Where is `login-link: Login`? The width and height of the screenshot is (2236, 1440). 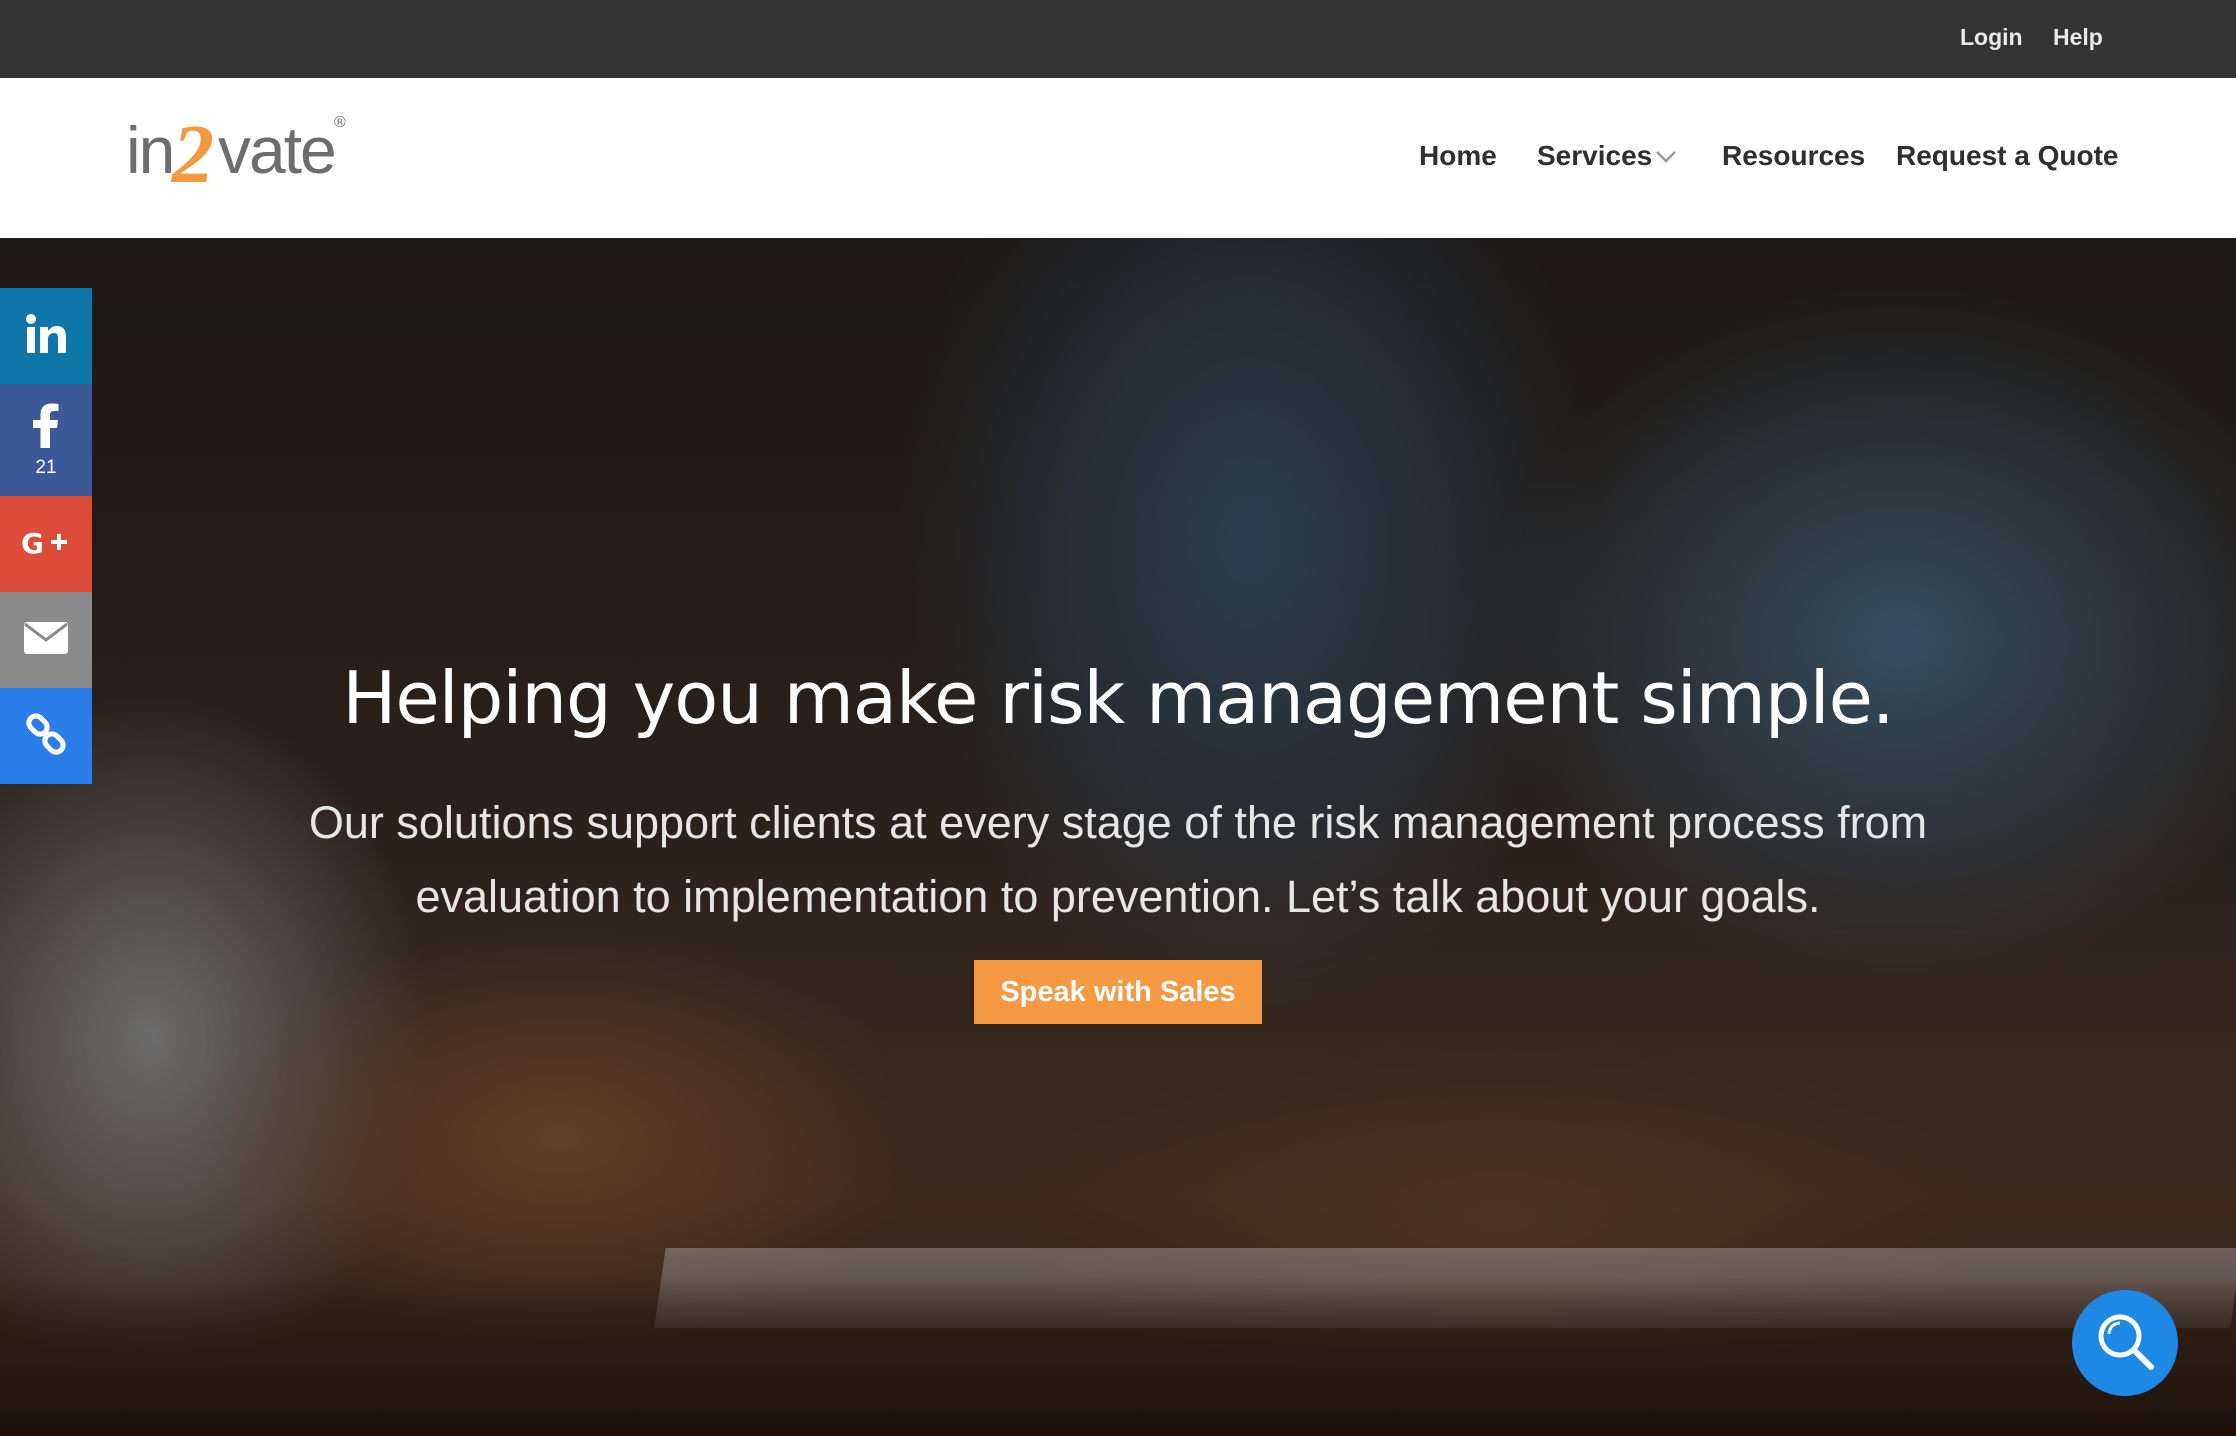 login-link: Login is located at coordinates (1991, 37).